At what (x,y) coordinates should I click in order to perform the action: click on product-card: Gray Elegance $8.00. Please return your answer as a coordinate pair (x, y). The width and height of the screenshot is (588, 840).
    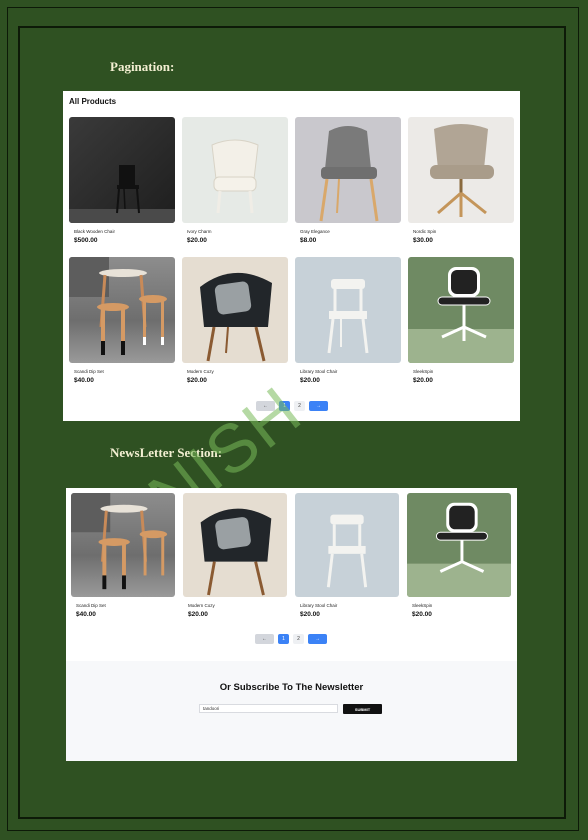
    Looking at the image, I should click on (348, 187).